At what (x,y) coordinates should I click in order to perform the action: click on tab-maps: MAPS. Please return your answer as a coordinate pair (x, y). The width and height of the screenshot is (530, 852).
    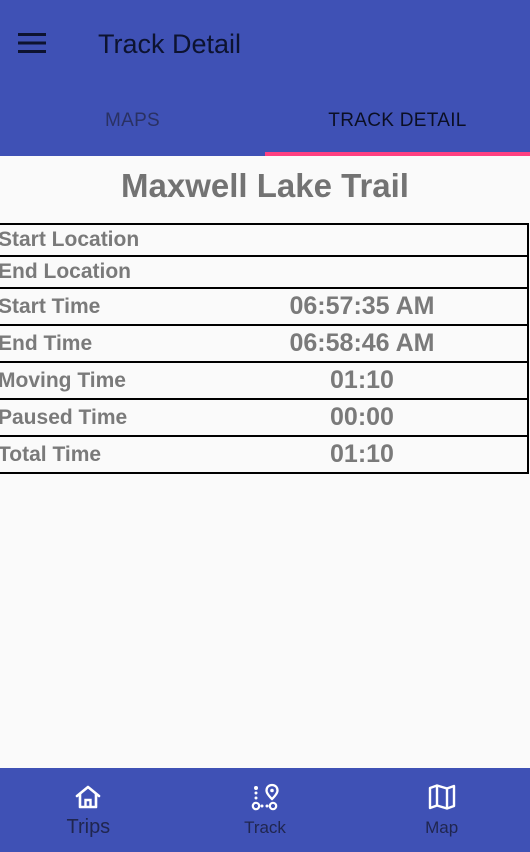
    Looking at the image, I should click on (132, 123).